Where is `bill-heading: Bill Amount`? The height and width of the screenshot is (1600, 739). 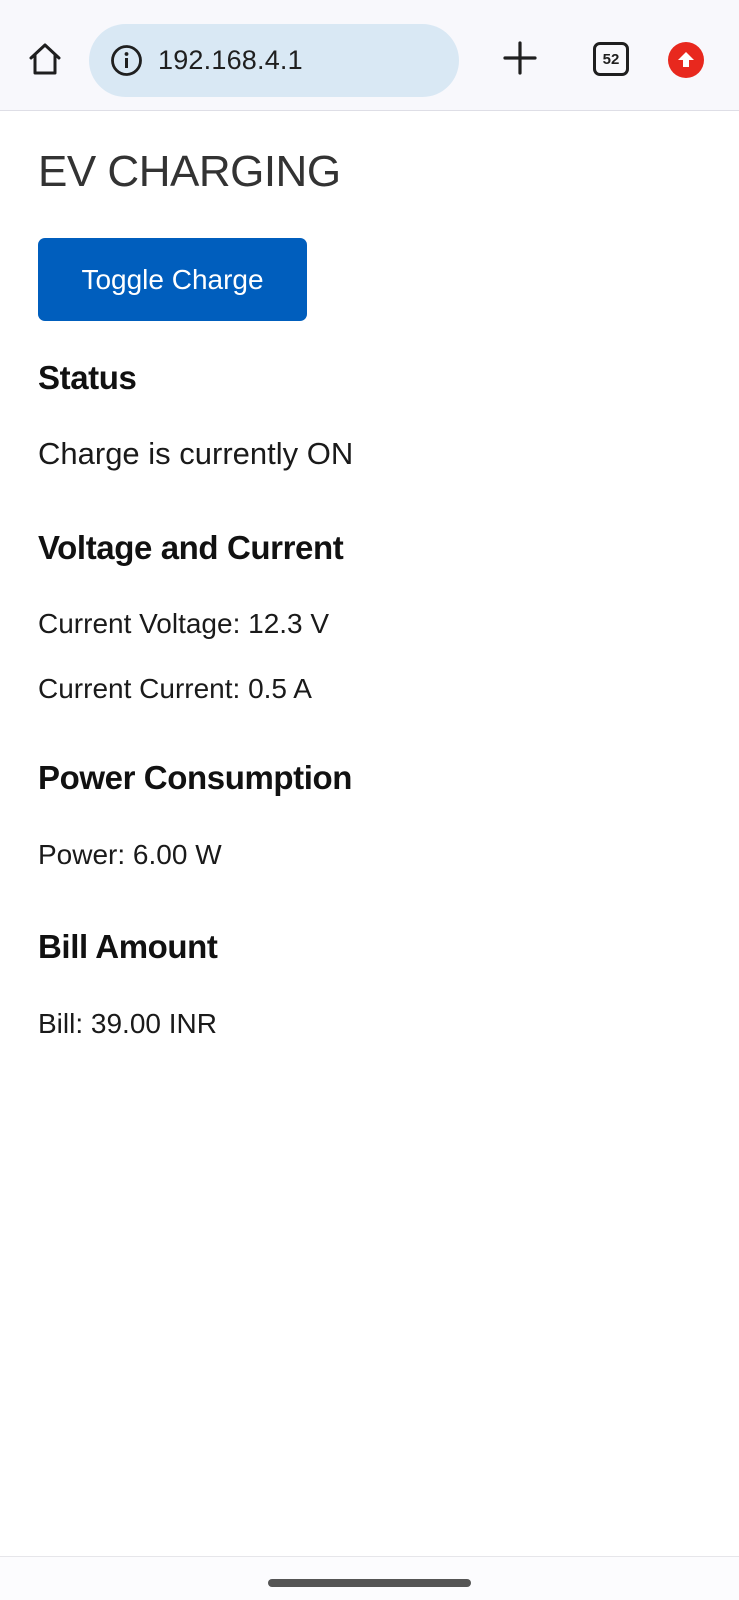 bill-heading: Bill Amount is located at coordinates (128, 946).